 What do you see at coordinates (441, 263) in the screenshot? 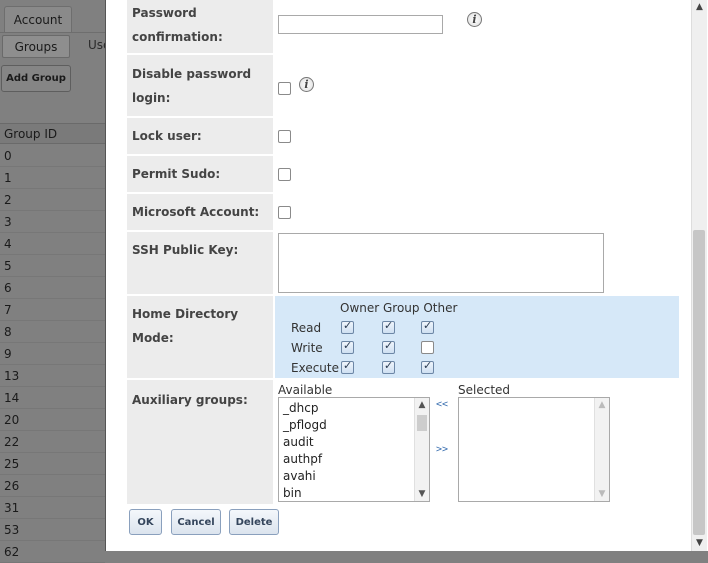
I see `ssh-public-key-textarea` at bounding box center [441, 263].